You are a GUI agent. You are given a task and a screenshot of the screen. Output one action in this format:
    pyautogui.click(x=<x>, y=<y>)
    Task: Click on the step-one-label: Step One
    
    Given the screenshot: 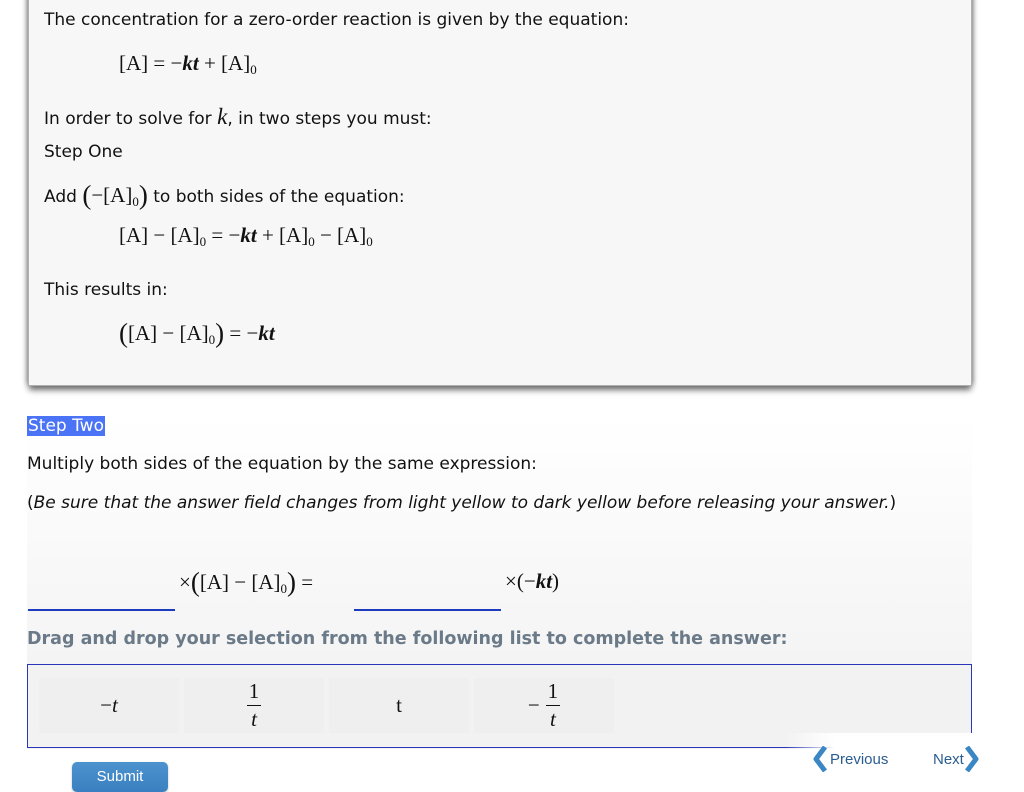 What is the action you would take?
    pyautogui.click(x=83, y=152)
    